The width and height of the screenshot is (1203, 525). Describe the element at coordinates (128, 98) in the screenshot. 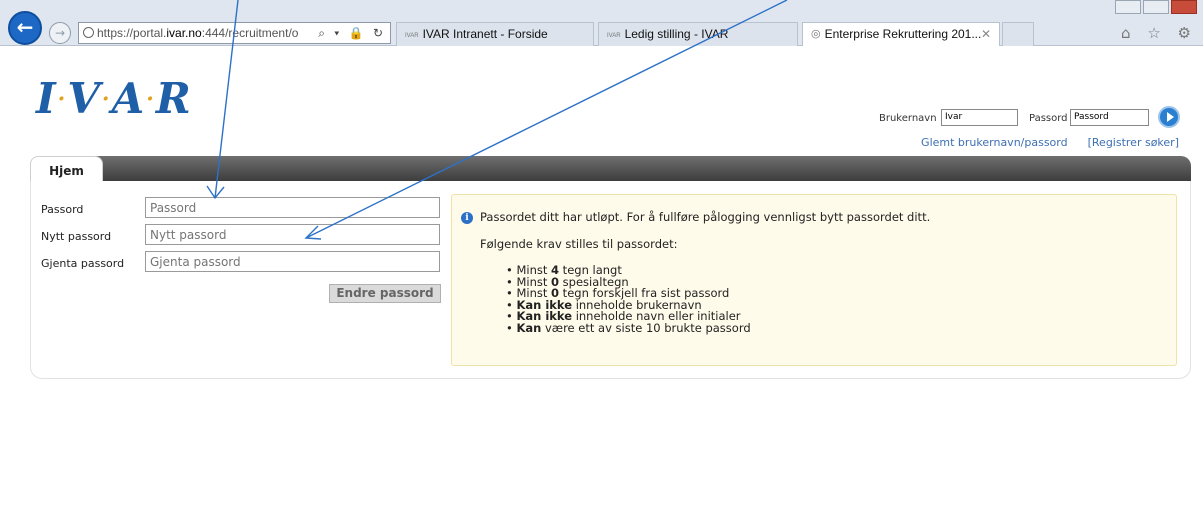

I see `logo-letter: A` at that location.